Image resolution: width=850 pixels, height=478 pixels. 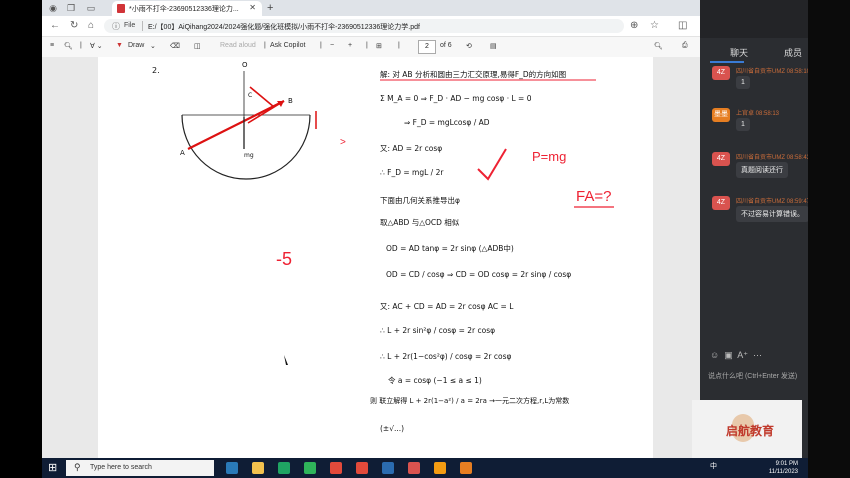 I want to click on image-icon: ▣, so click(x=728, y=355).